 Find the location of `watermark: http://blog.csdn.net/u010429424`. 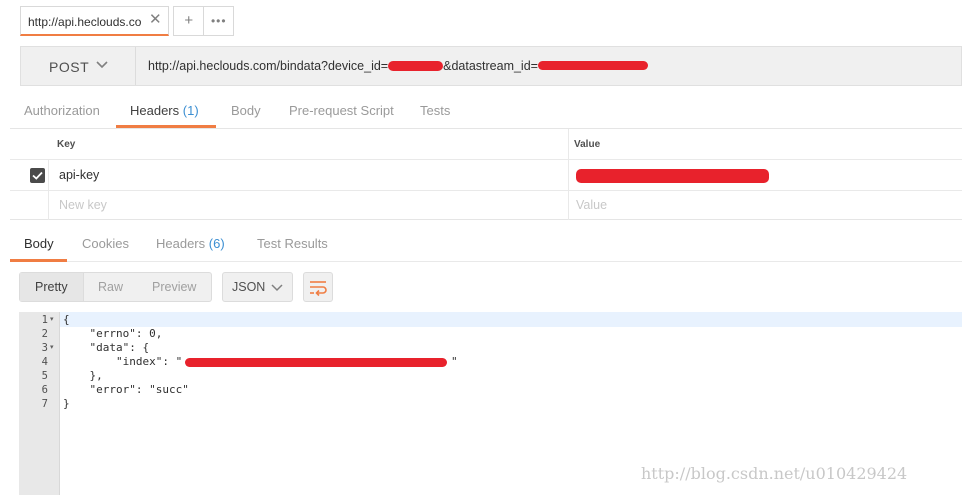

watermark: http://blog.csdn.net/u010429424 is located at coordinates (774, 473).